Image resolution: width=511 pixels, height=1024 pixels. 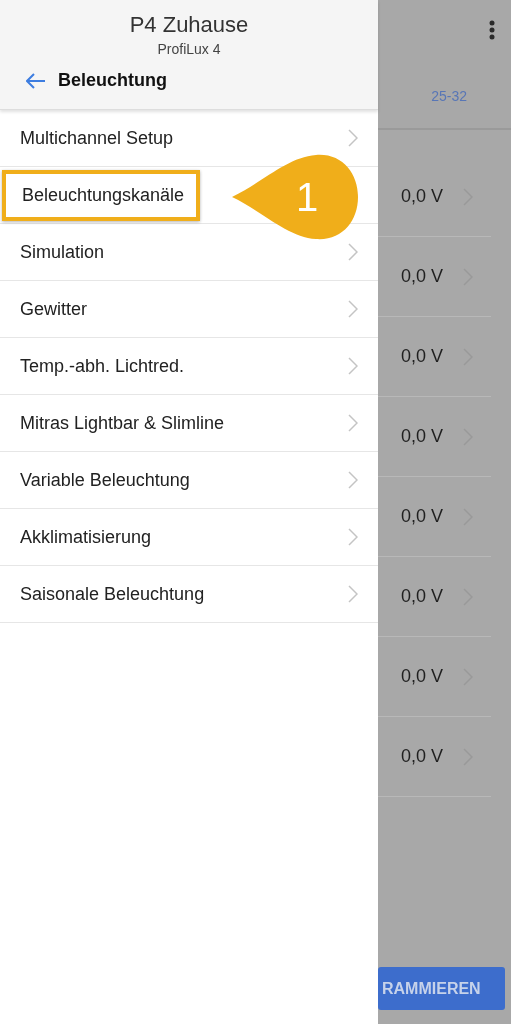 What do you see at coordinates (189, 309) in the screenshot?
I see `menu-item: Gewitter` at bounding box center [189, 309].